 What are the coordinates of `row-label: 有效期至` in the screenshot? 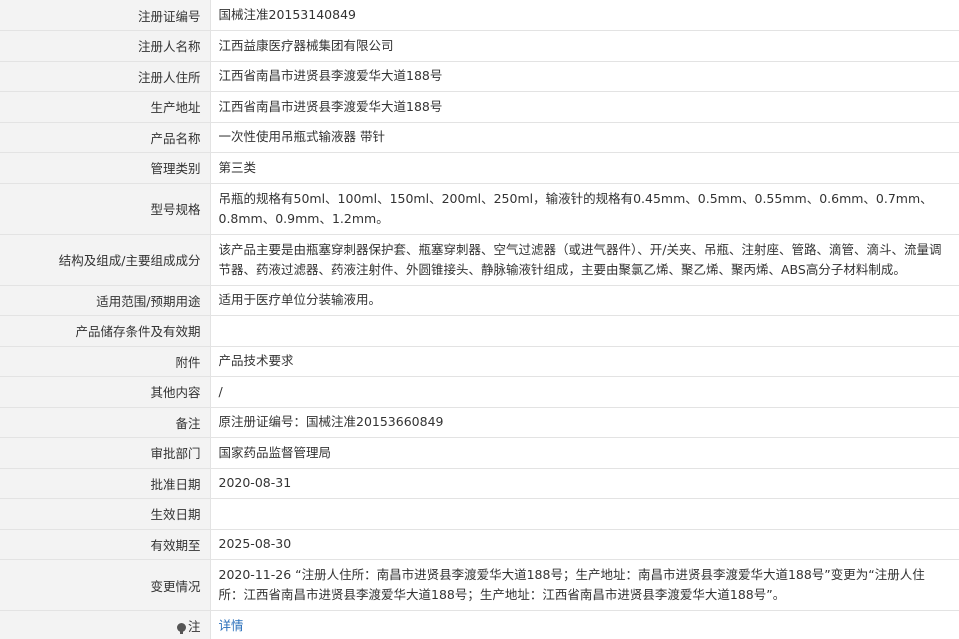 It's located at (105, 544).